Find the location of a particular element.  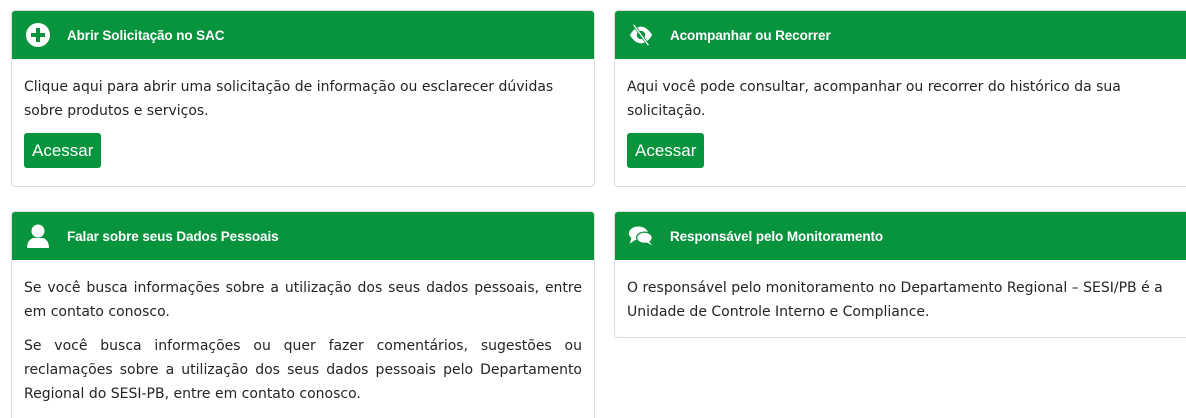

comments-icon is located at coordinates (641, 236).